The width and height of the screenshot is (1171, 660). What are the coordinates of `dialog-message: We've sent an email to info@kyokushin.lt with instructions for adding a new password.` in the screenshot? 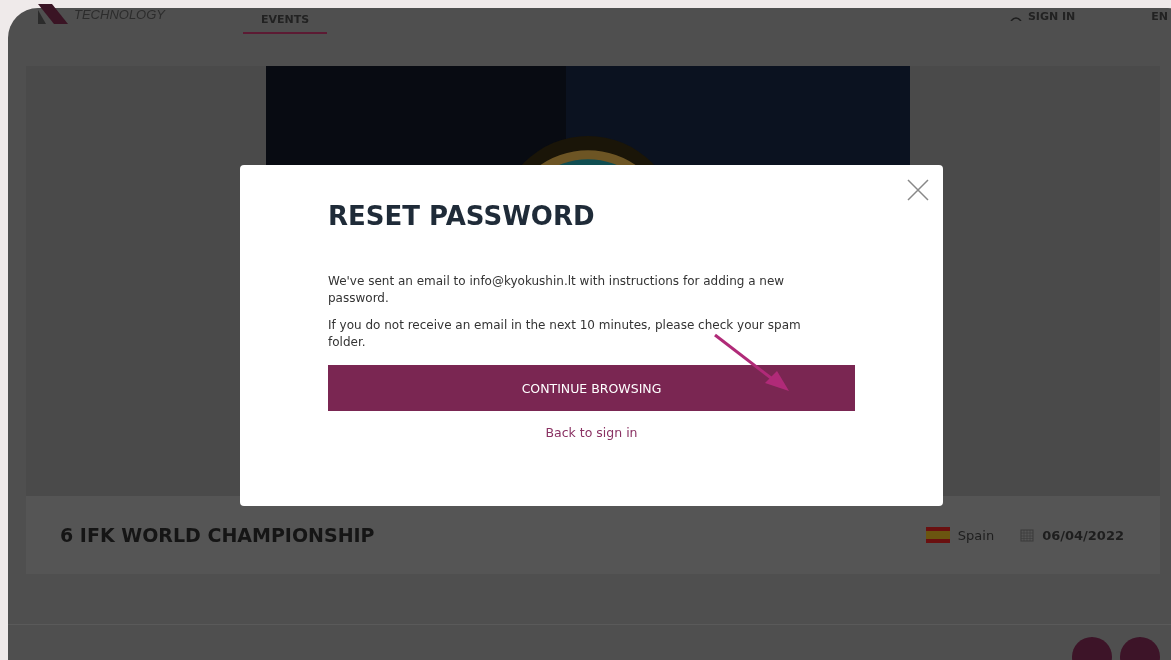 It's located at (557, 290).